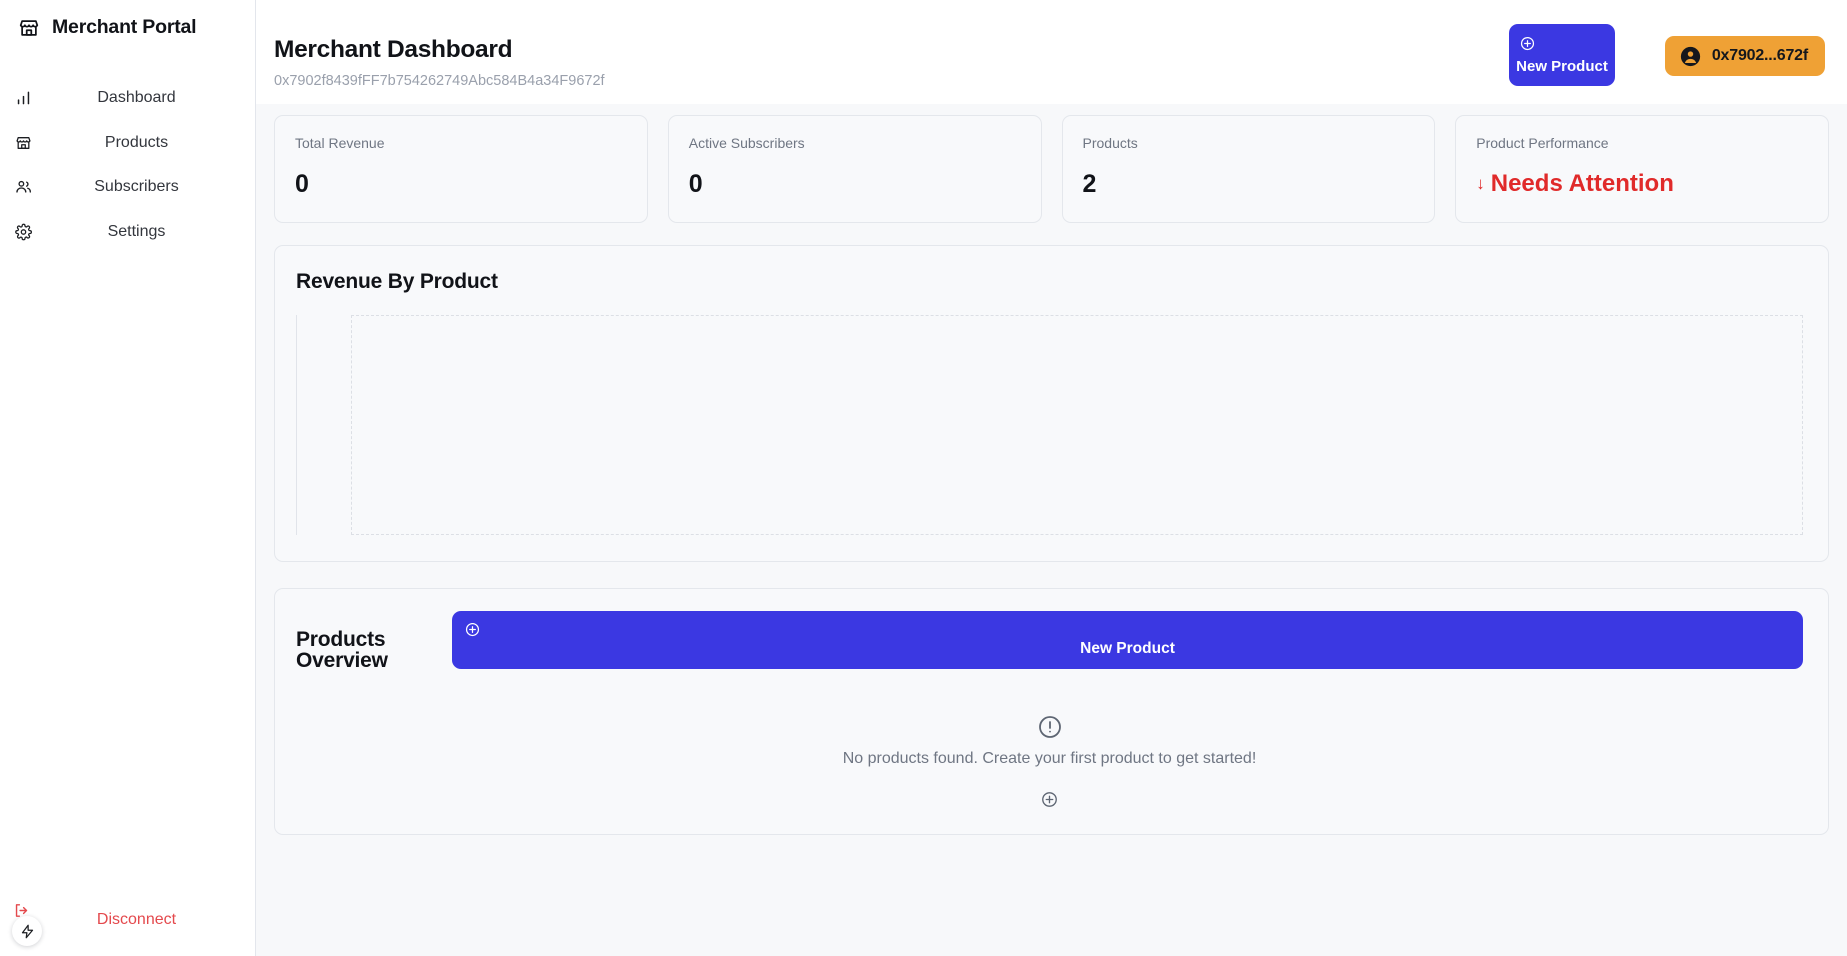 The width and height of the screenshot is (1847, 956). What do you see at coordinates (854, 169) in the screenshot?
I see `stat-card-active-subscribers: Active Subscribers 0` at bounding box center [854, 169].